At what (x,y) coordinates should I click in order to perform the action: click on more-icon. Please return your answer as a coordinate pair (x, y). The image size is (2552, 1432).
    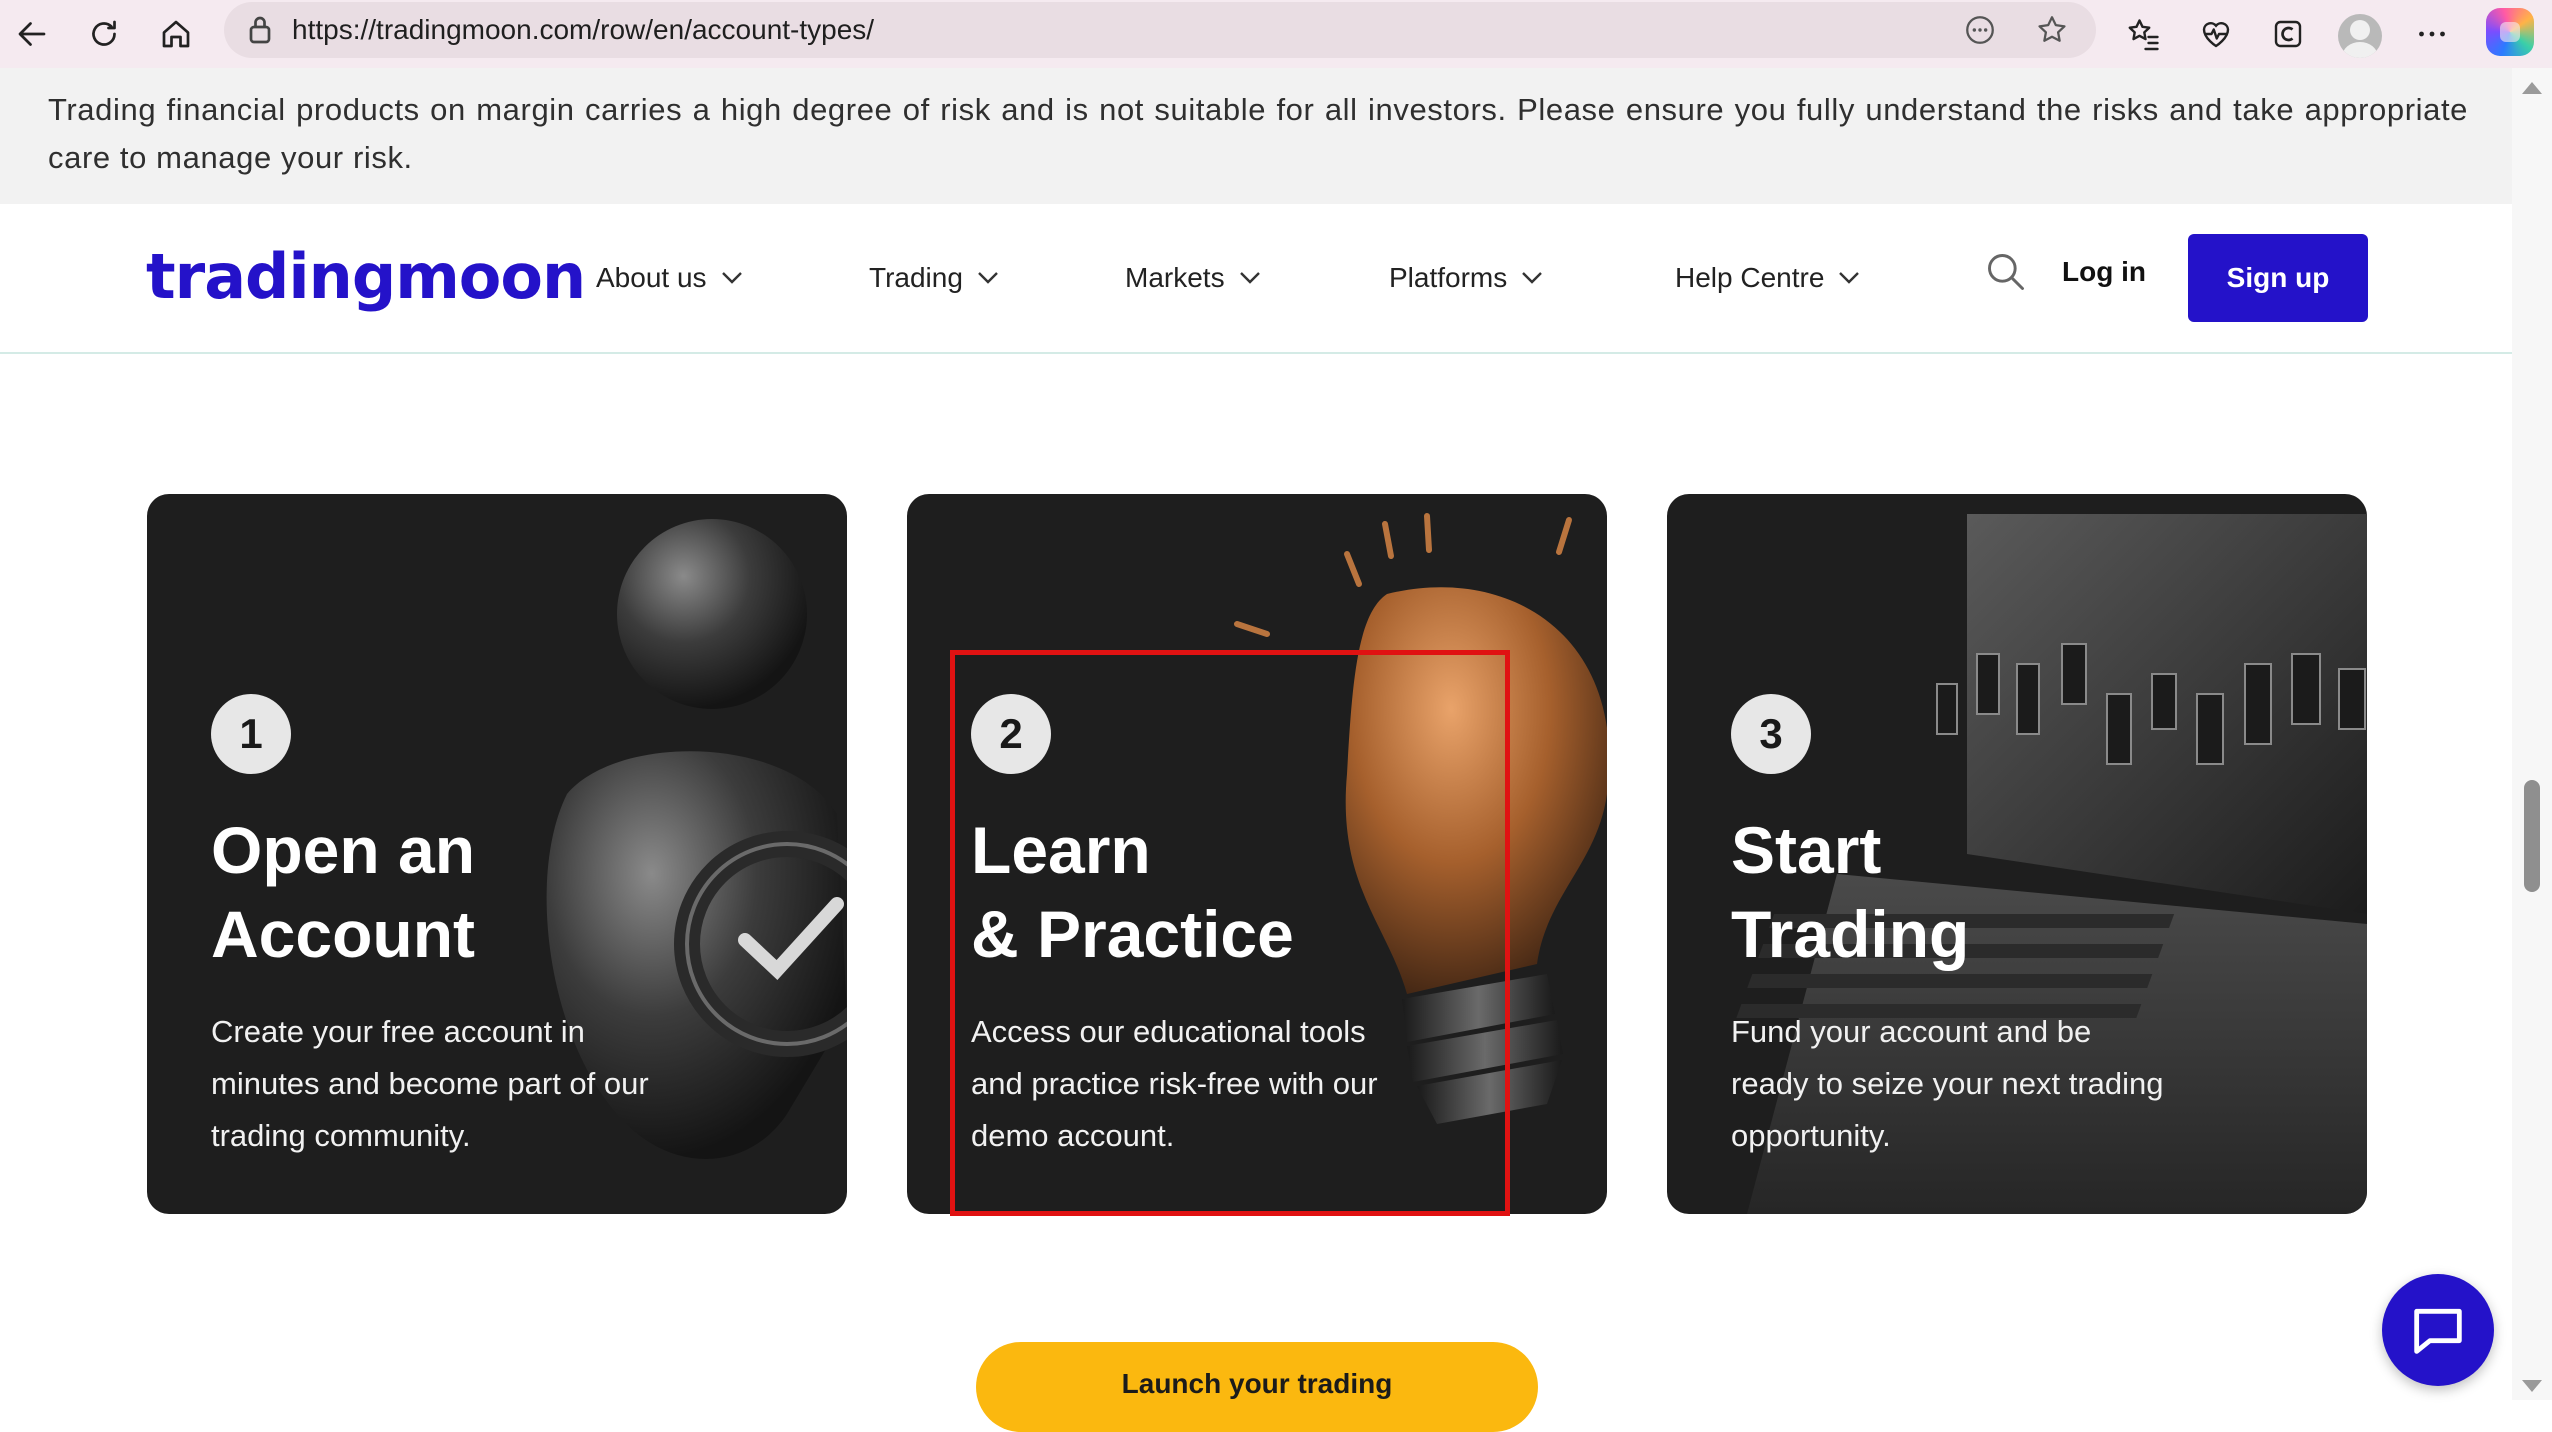
    Looking at the image, I should click on (2432, 34).